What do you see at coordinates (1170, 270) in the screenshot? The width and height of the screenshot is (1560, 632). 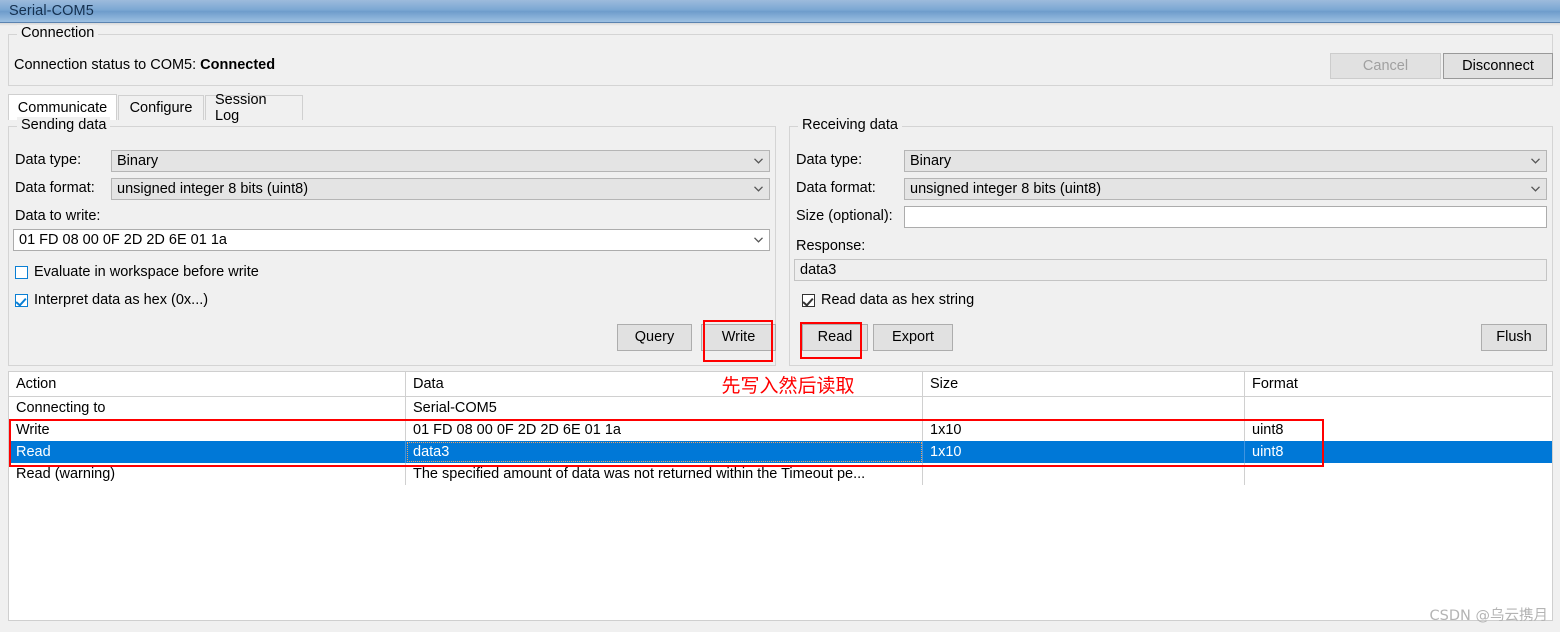 I see `response-output: data3` at bounding box center [1170, 270].